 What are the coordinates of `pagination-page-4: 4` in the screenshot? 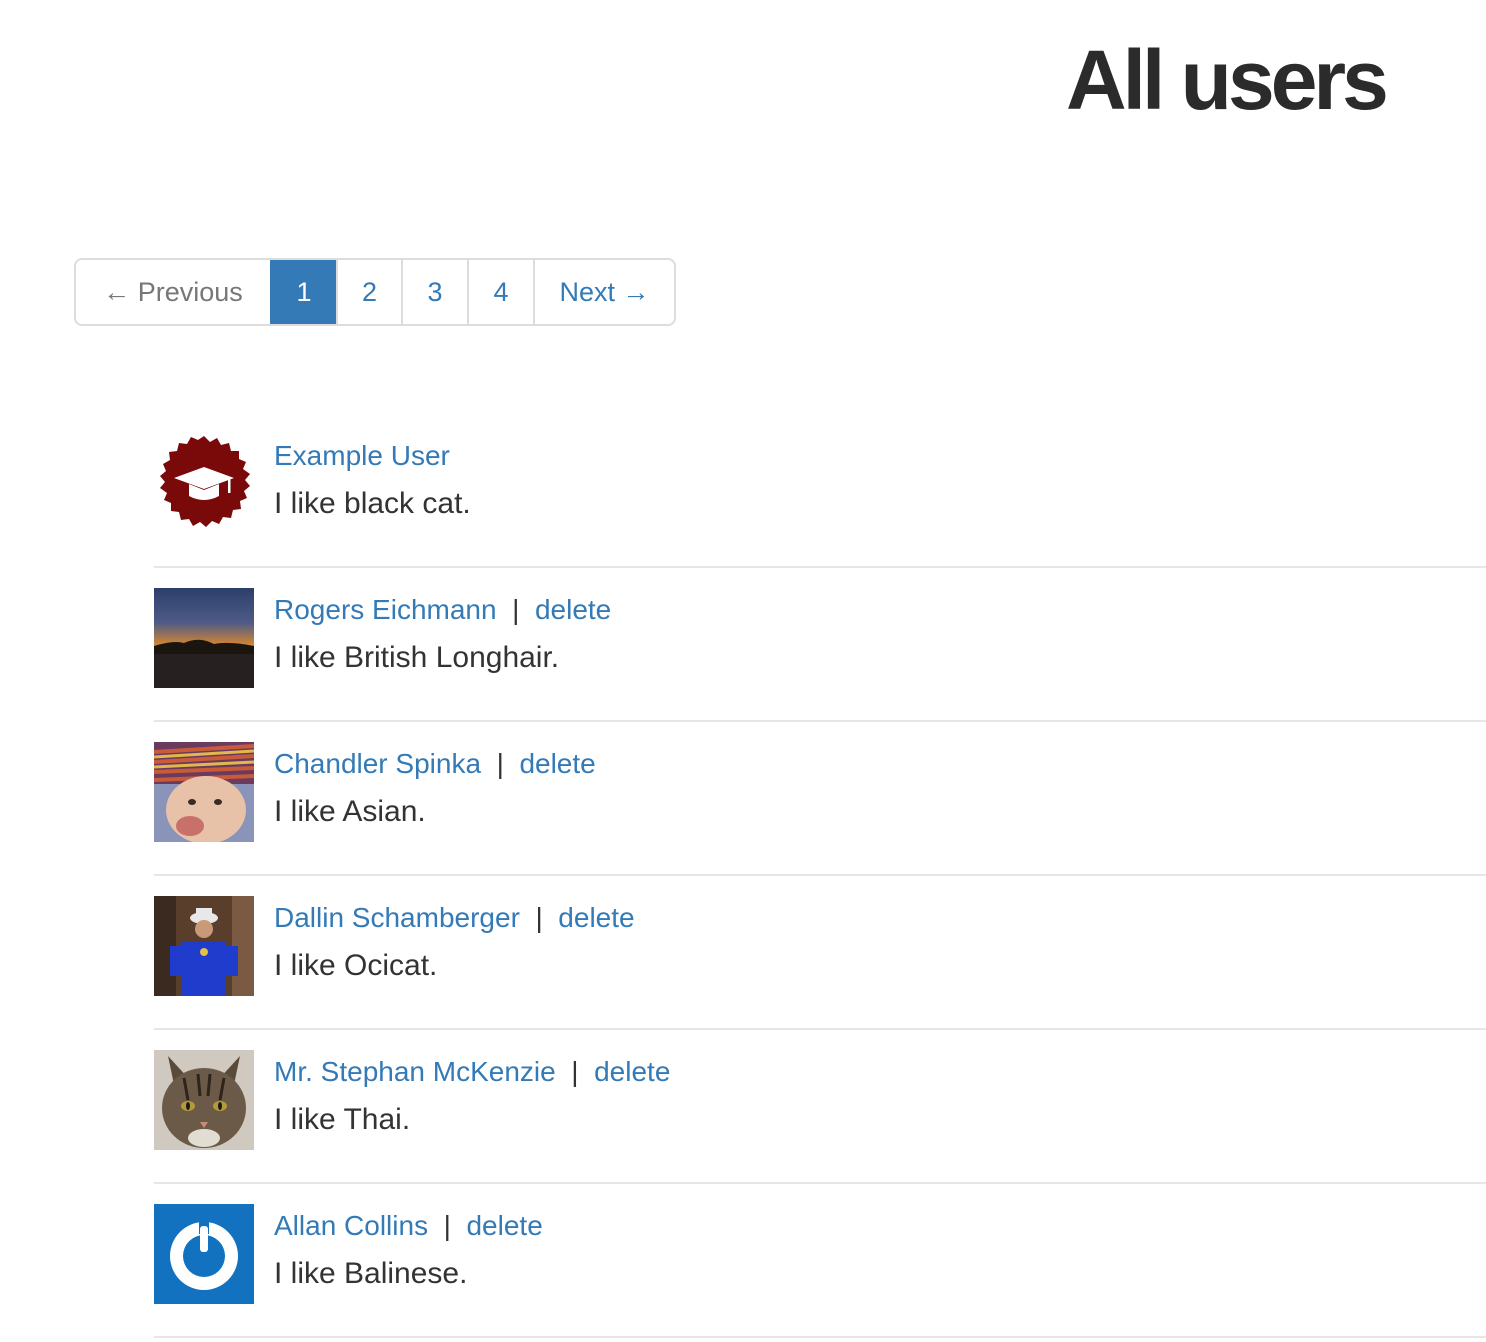 It's located at (500, 292).